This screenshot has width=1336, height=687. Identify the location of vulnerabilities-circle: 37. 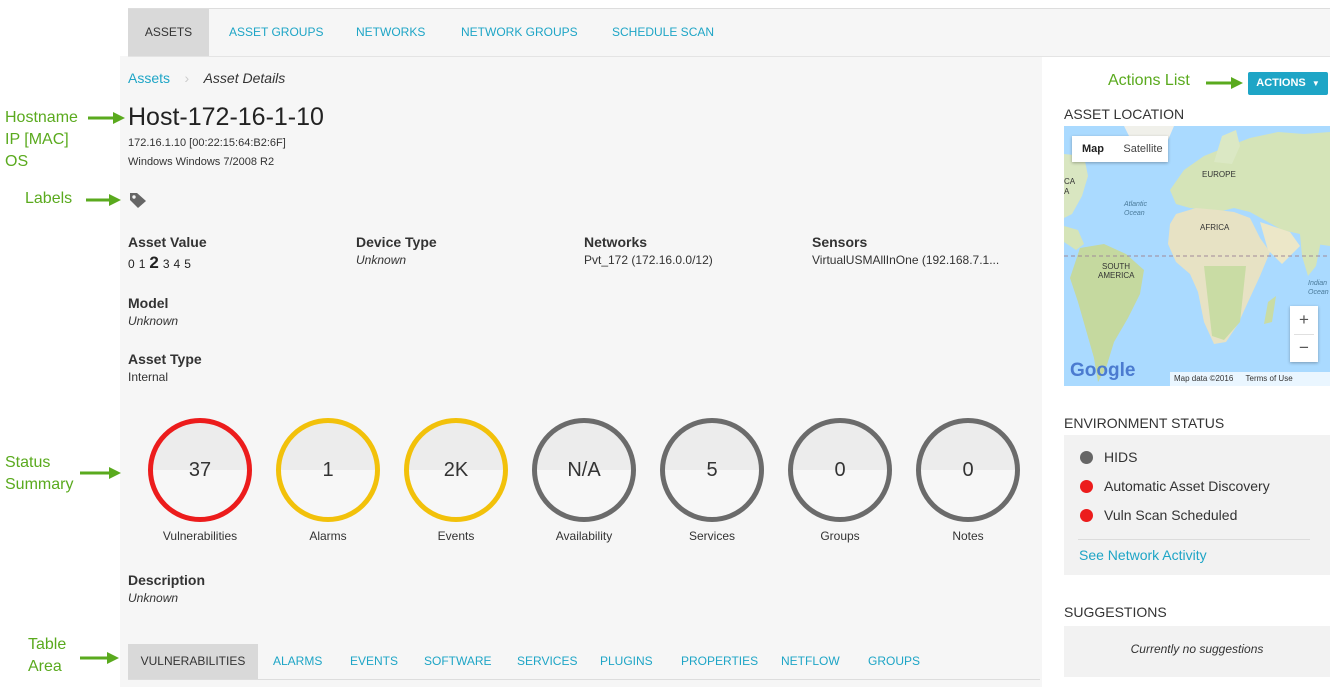
(200, 470).